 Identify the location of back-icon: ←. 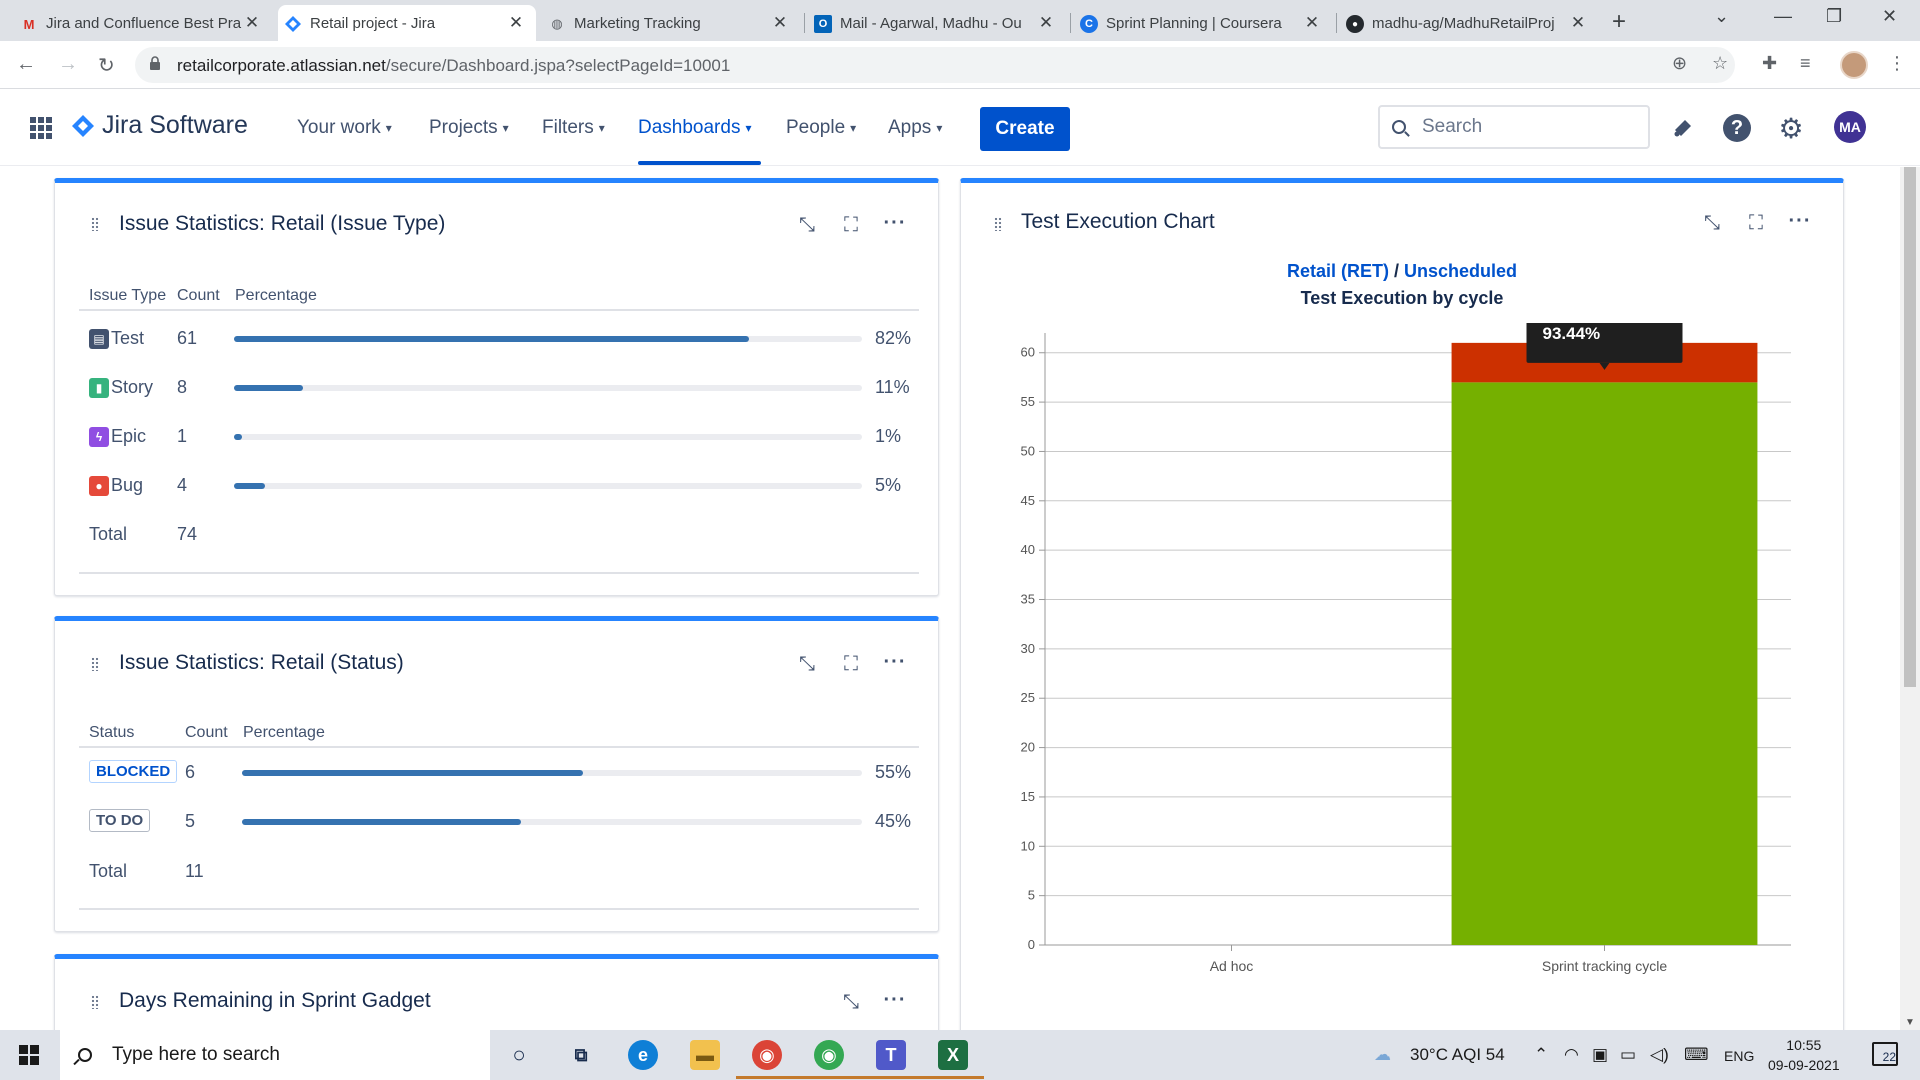
(26, 64).